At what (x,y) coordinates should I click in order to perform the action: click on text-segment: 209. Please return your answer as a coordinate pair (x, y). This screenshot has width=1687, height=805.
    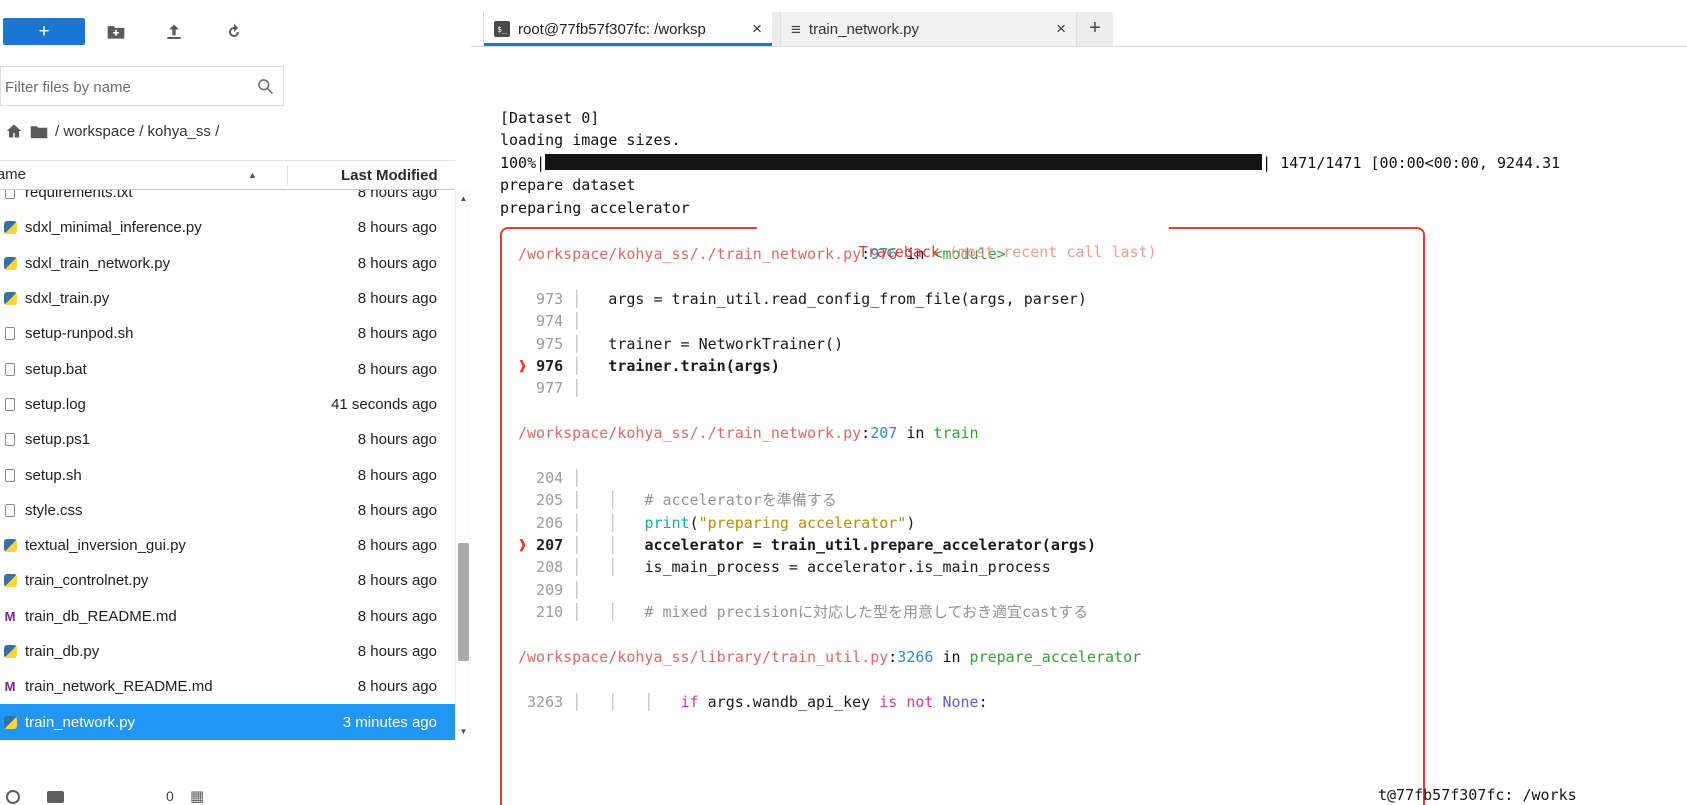
    Looking at the image, I should click on (545, 589).